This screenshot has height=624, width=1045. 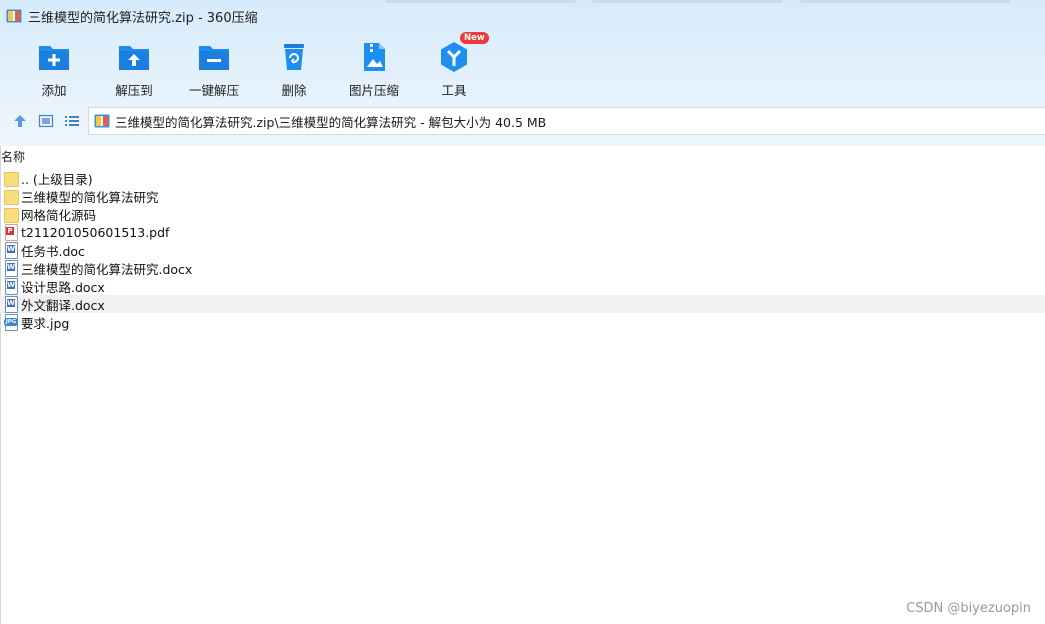 What do you see at coordinates (294, 90) in the screenshot?
I see `delete-label: 删除` at bounding box center [294, 90].